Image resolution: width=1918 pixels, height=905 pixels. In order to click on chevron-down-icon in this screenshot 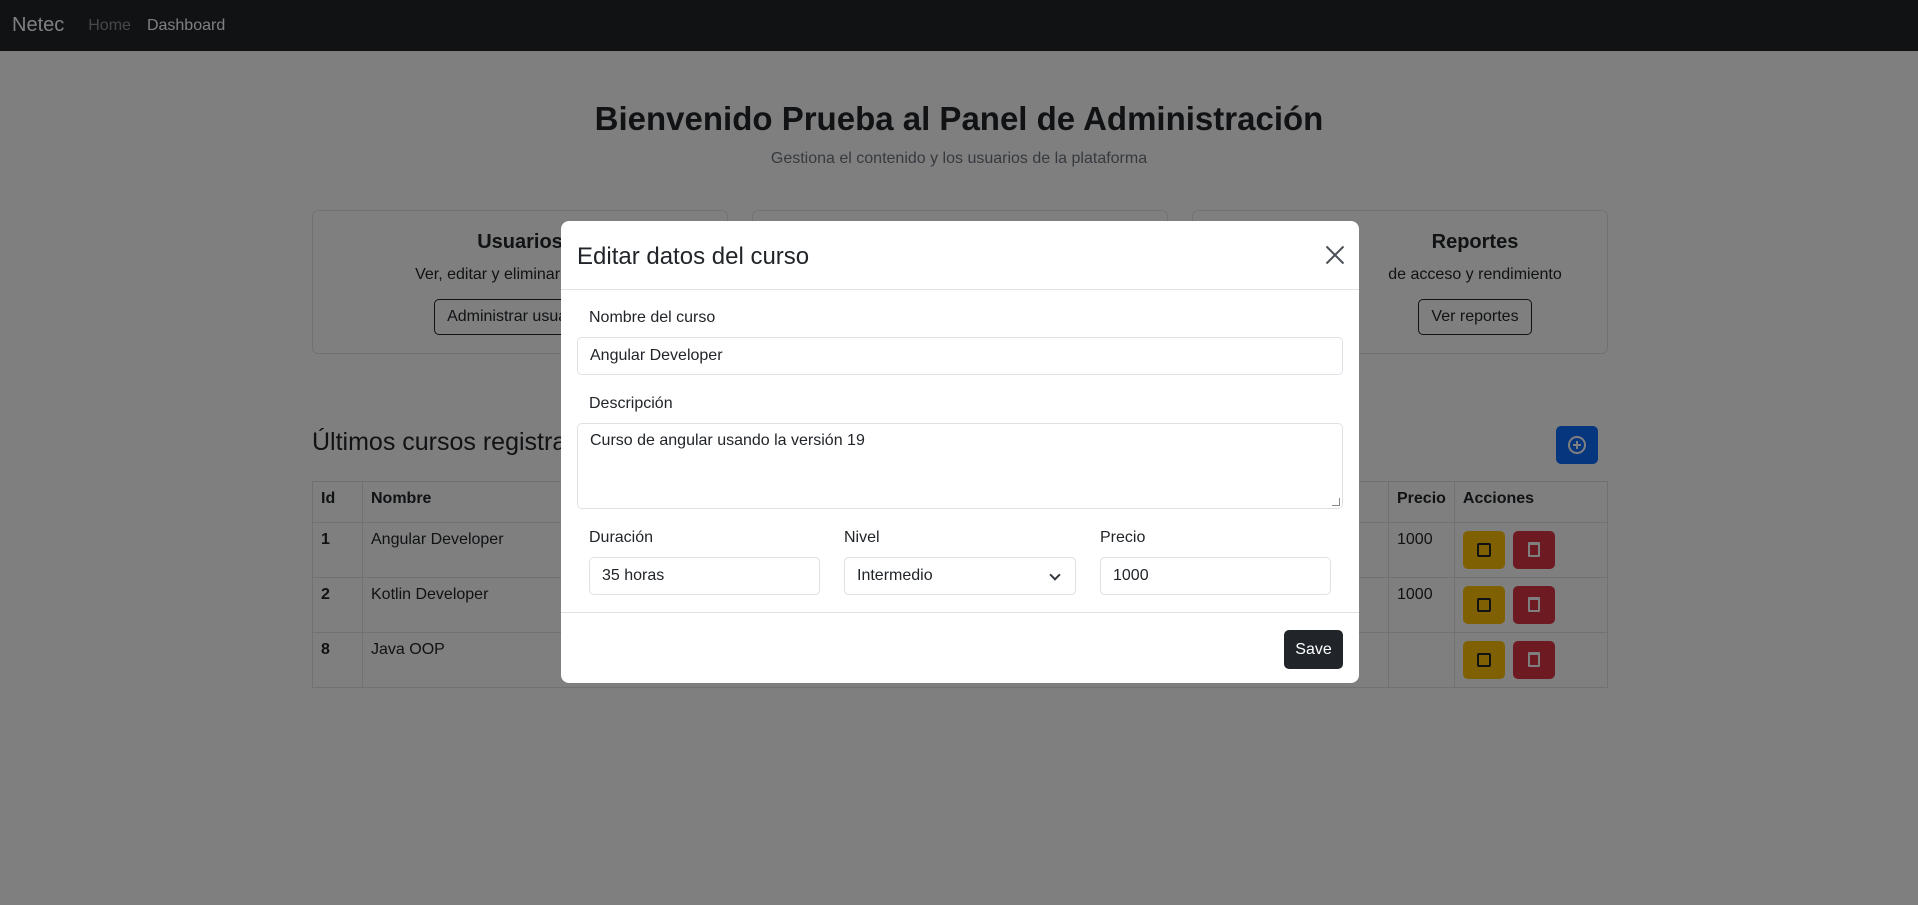, I will do `click(1055, 575)`.